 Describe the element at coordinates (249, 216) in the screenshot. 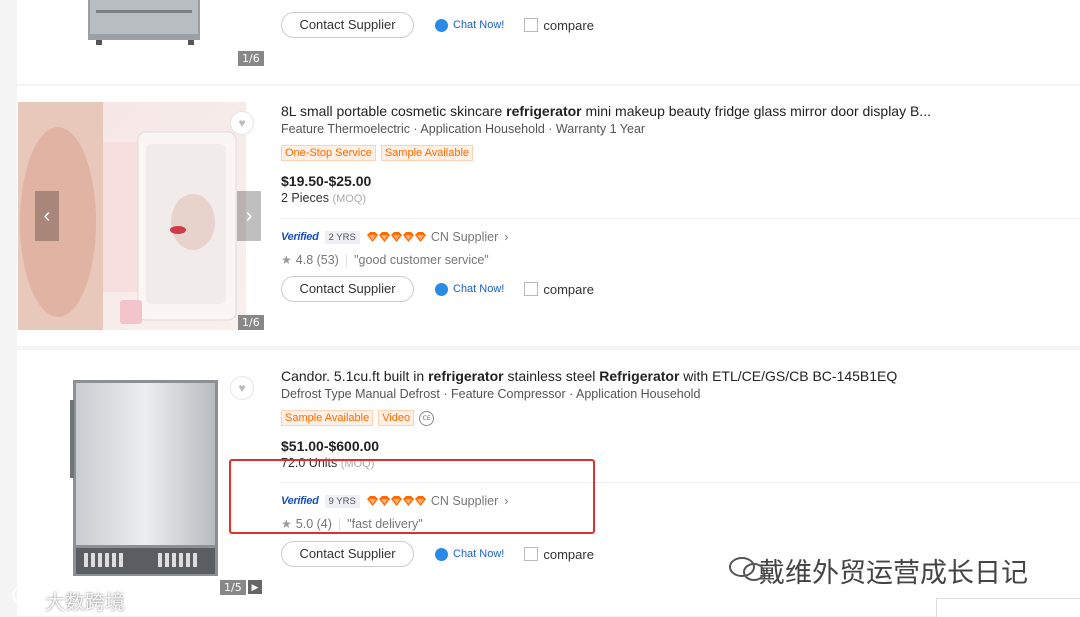

I see `image-next-arrow: ›` at that location.